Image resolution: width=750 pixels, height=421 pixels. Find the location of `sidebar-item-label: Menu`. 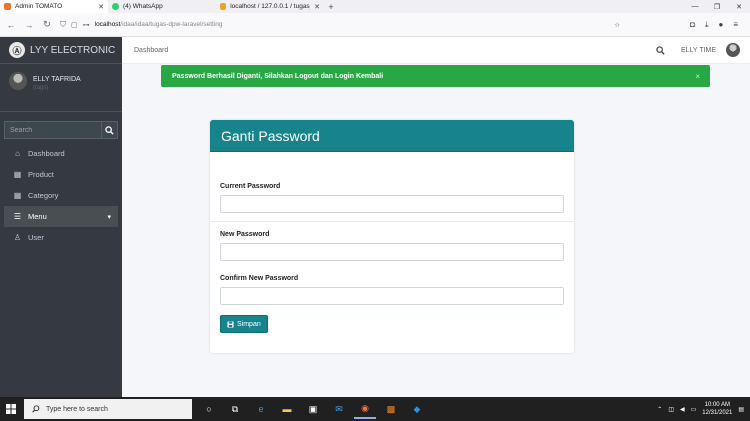

sidebar-item-label: Menu is located at coordinates (37, 216).